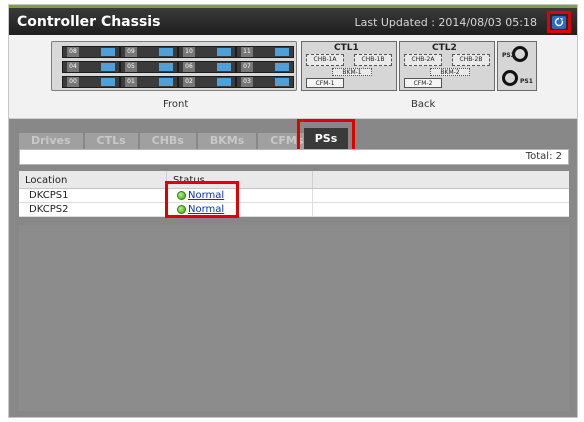 This screenshot has height=422, width=584. Describe the element at coordinates (51, 141) in the screenshot. I see `tab-drives: Drives` at that location.